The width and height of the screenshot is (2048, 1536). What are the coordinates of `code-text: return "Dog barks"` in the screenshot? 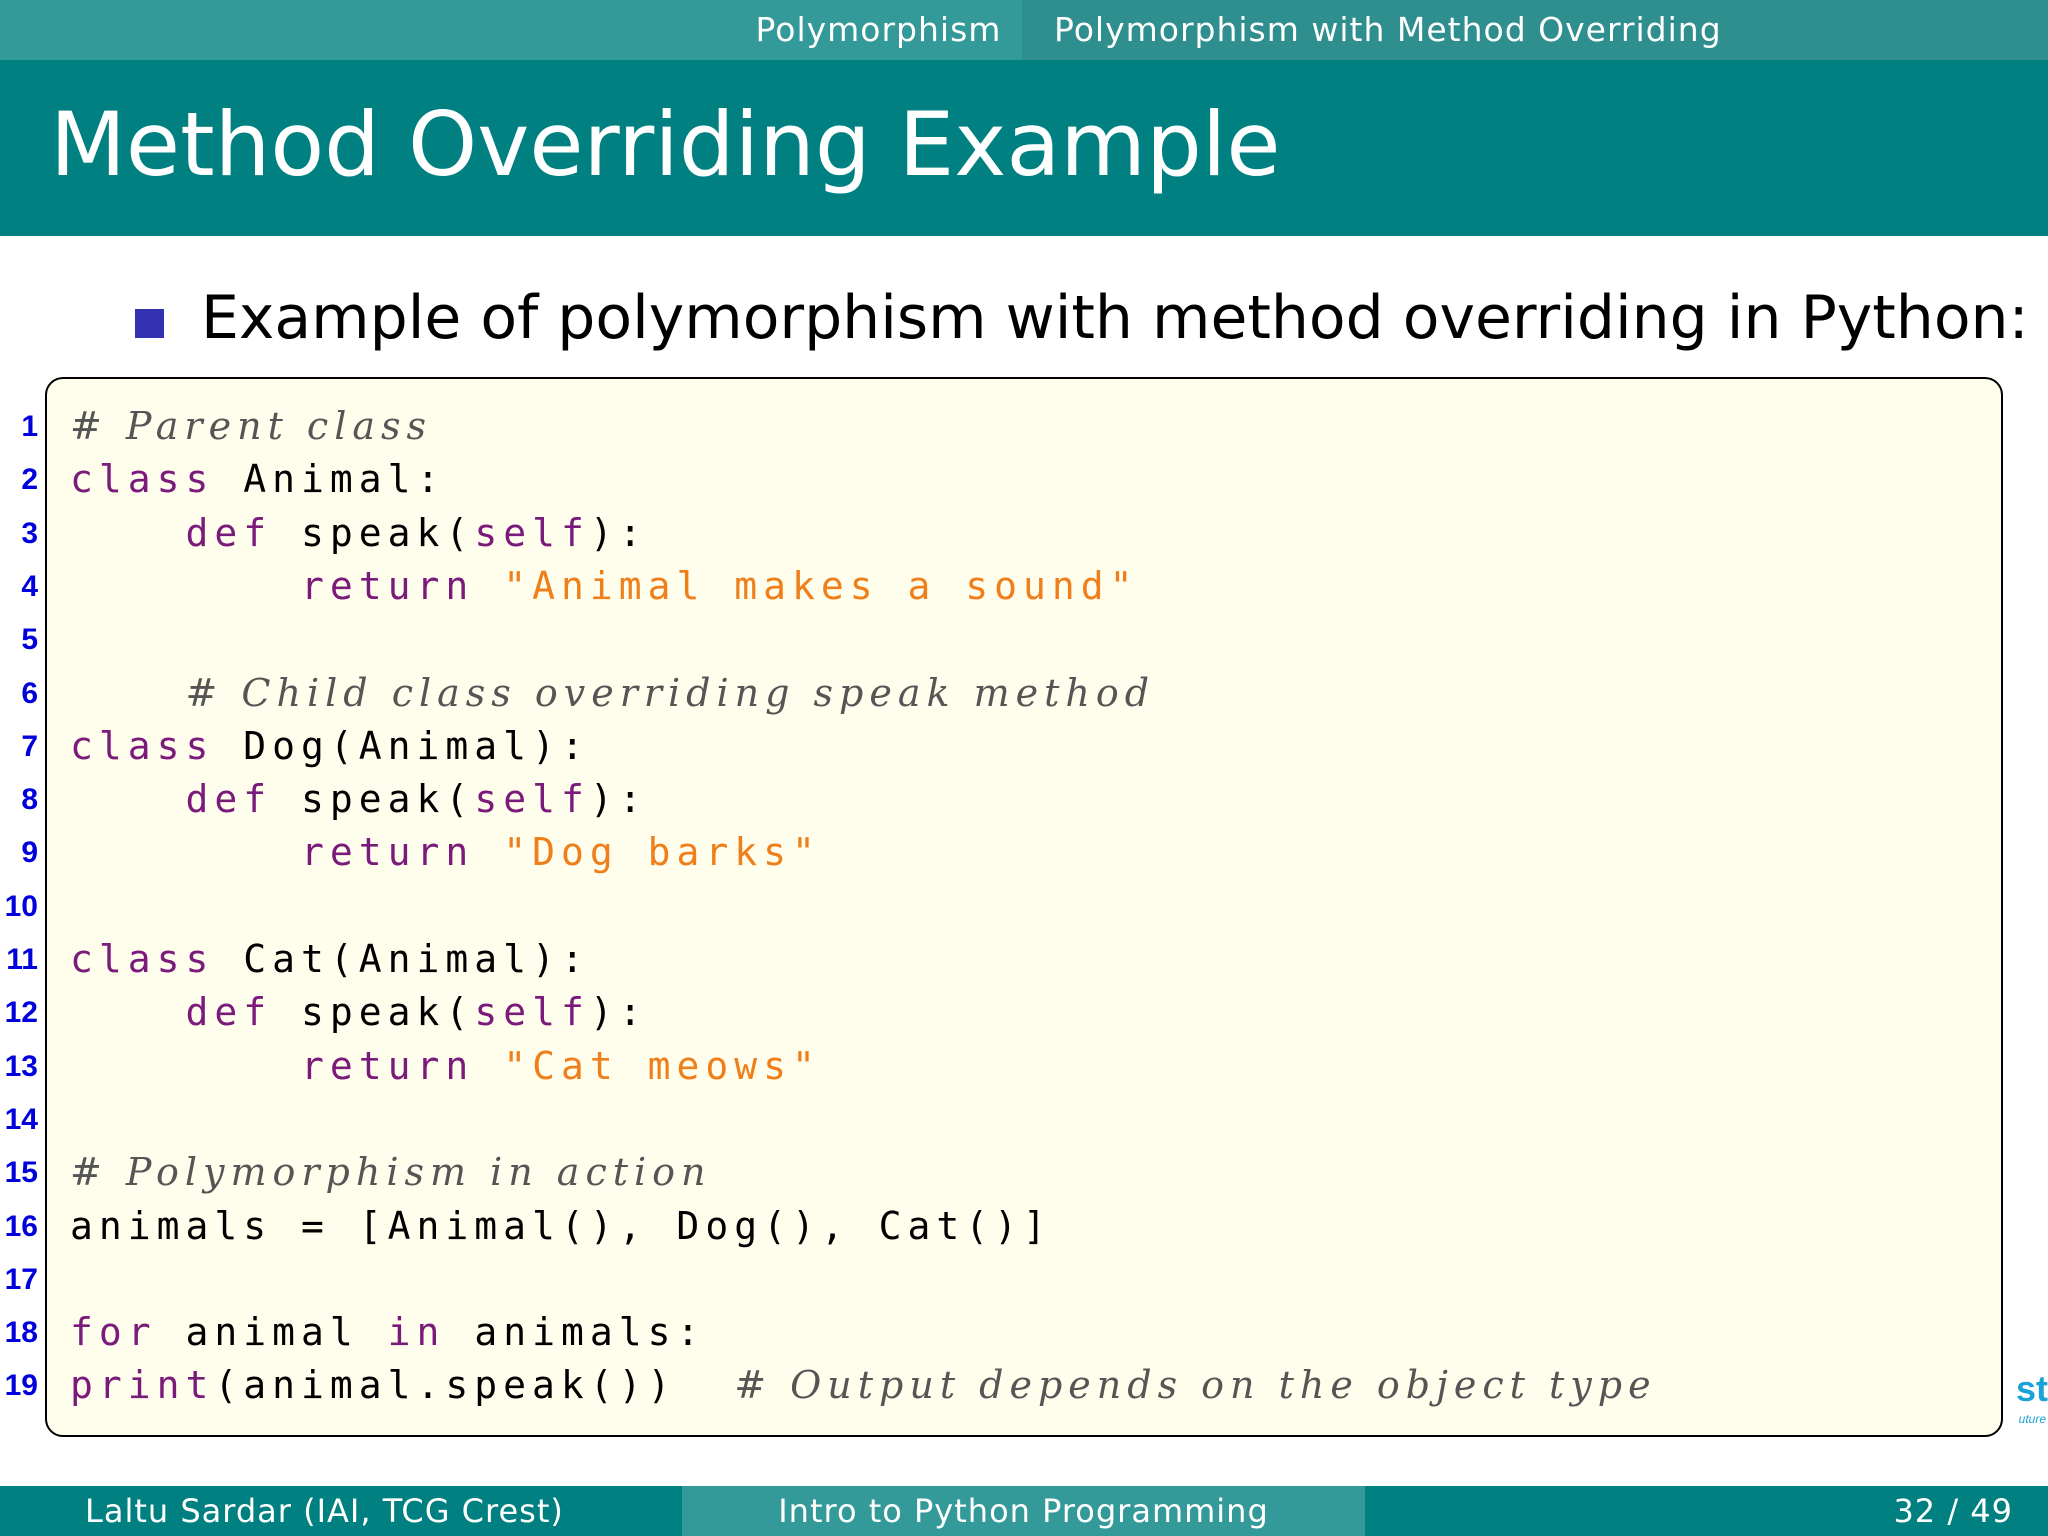 It's located at (445, 852).